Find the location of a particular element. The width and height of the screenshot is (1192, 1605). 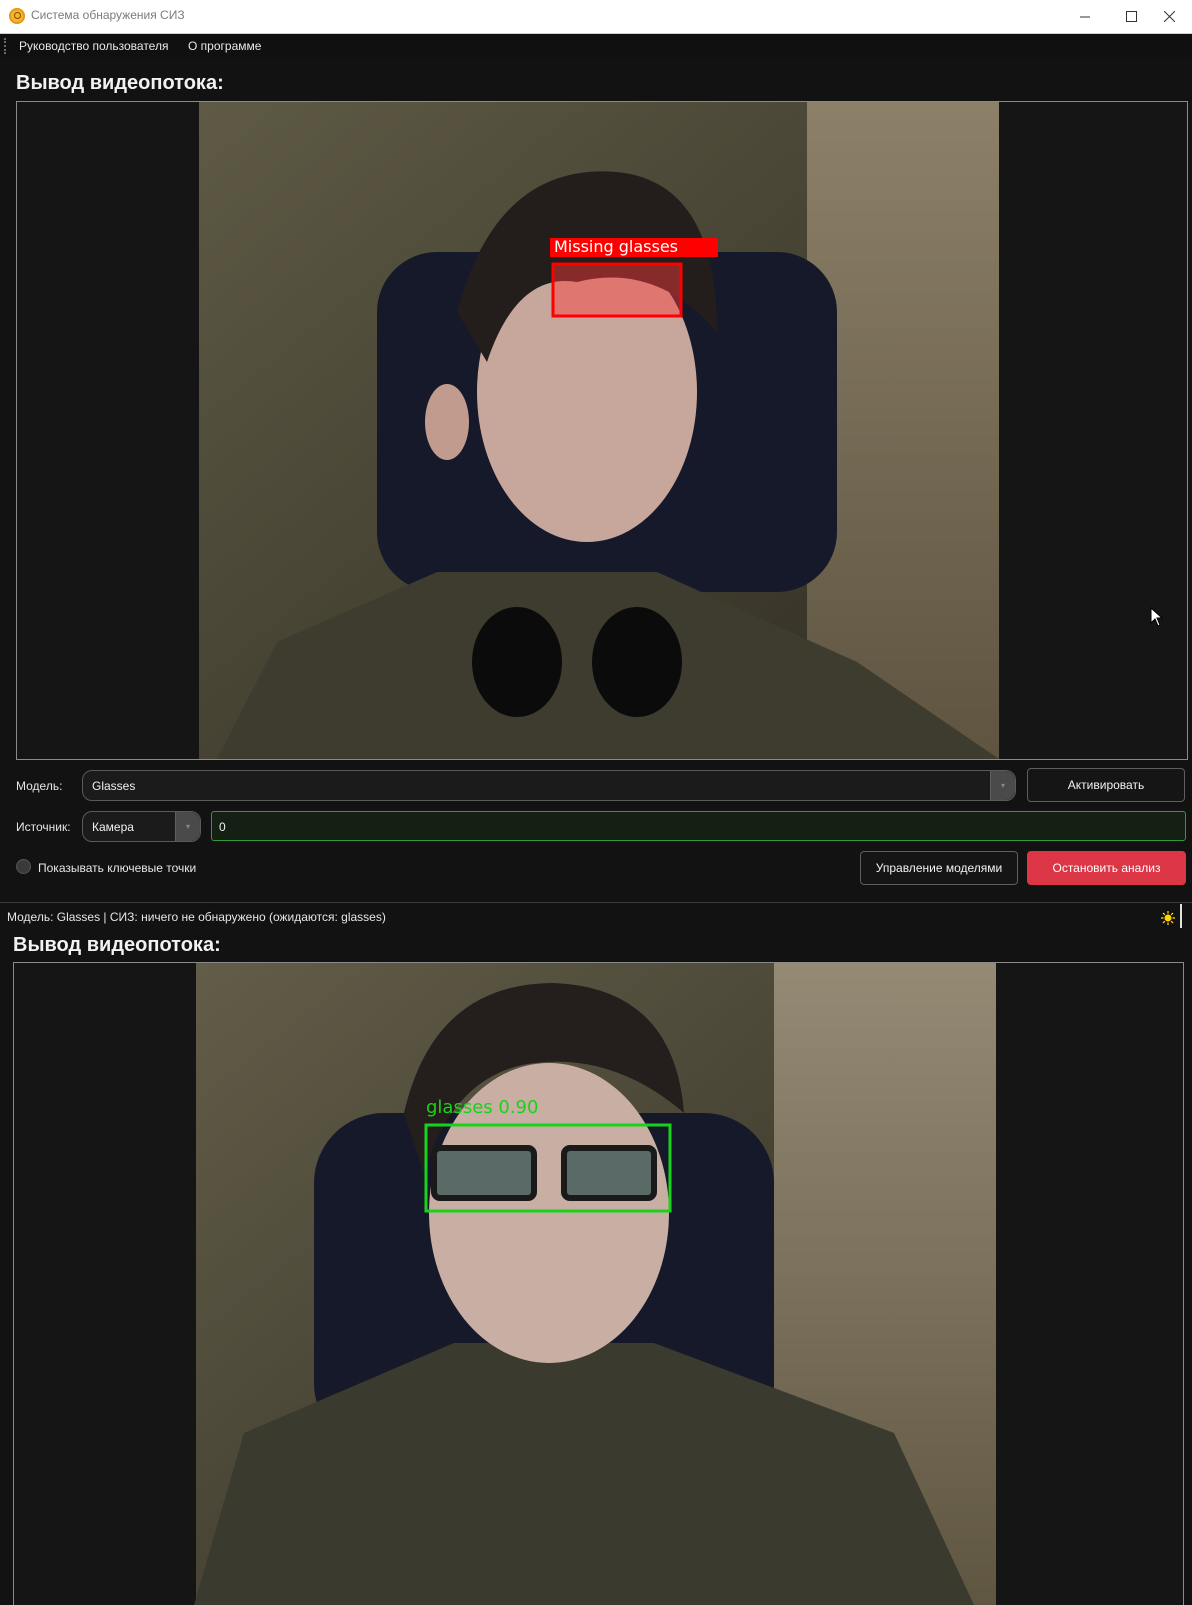

model-select-value: Glasses is located at coordinates (114, 786).